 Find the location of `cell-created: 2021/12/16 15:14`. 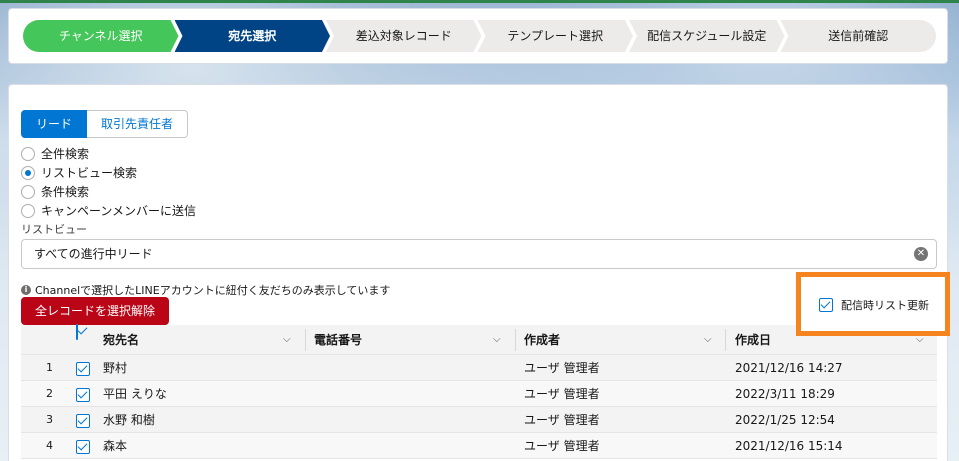

cell-created: 2021/12/16 15:14 is located at coordinates (789, 446).